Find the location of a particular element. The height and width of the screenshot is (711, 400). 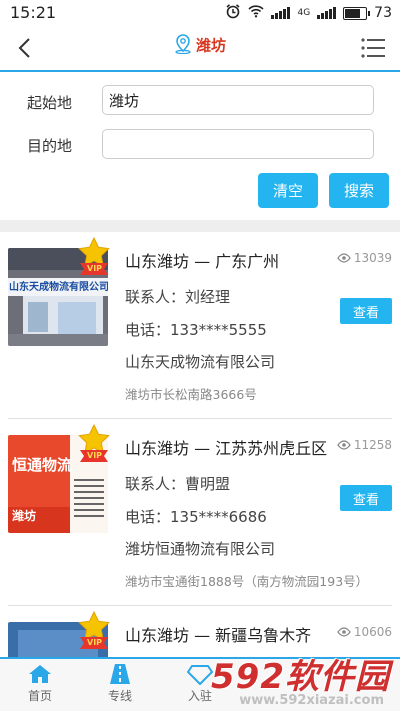

battery-percent: 73 is located at coordinates (383, 13).